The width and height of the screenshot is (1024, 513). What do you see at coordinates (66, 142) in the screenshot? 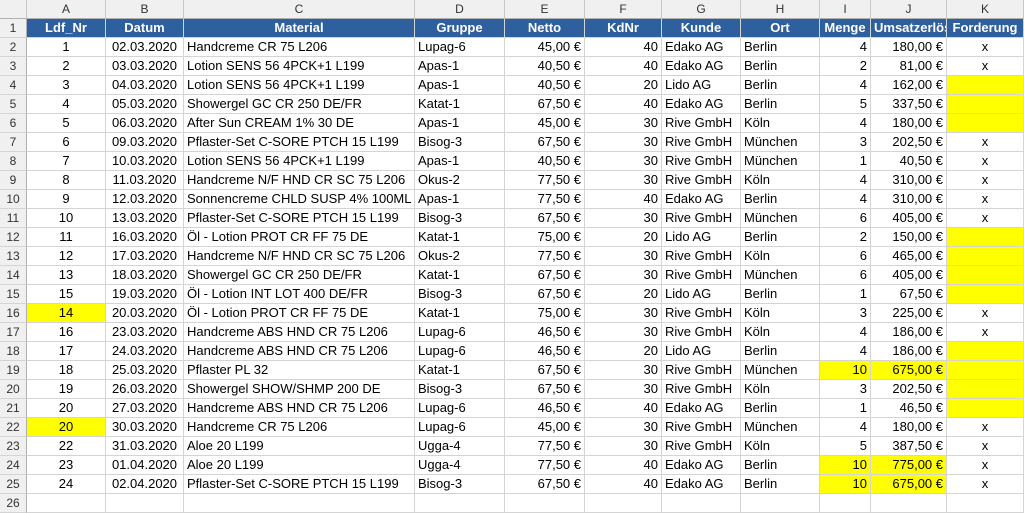
I see `cell-ldf-nr: 6` at bounding box center [66, 142].